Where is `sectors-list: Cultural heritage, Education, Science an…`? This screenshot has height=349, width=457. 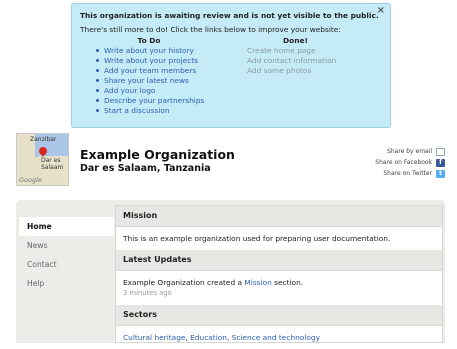
sectors-list: Cultural heritage, Education, Science an… is located at coordinates (221, 337).